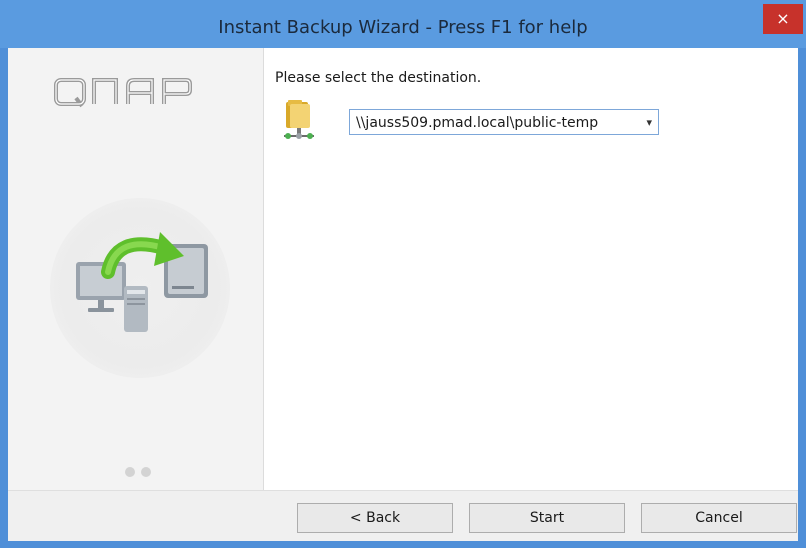 The width and height of the screenshot is (806, 548). Describe the element at coordinates (300, 122) in the screenshot. I see `network-folder-icon` at that location.